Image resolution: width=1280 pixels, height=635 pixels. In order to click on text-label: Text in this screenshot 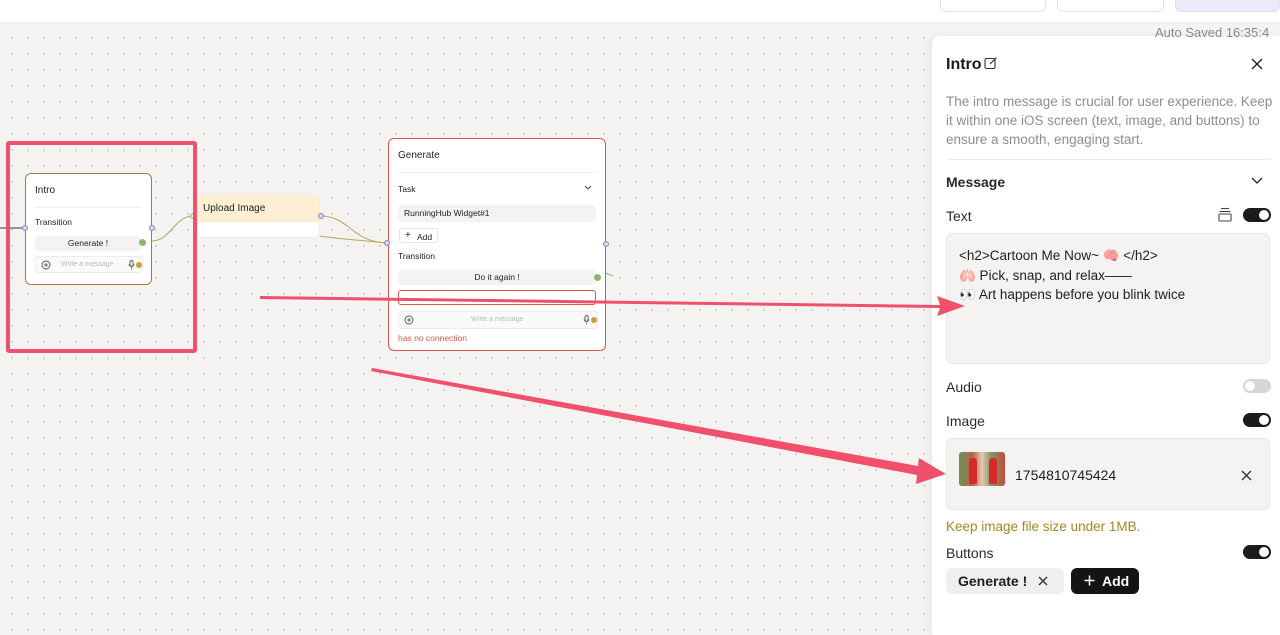, I will do `click(959, 216)`.